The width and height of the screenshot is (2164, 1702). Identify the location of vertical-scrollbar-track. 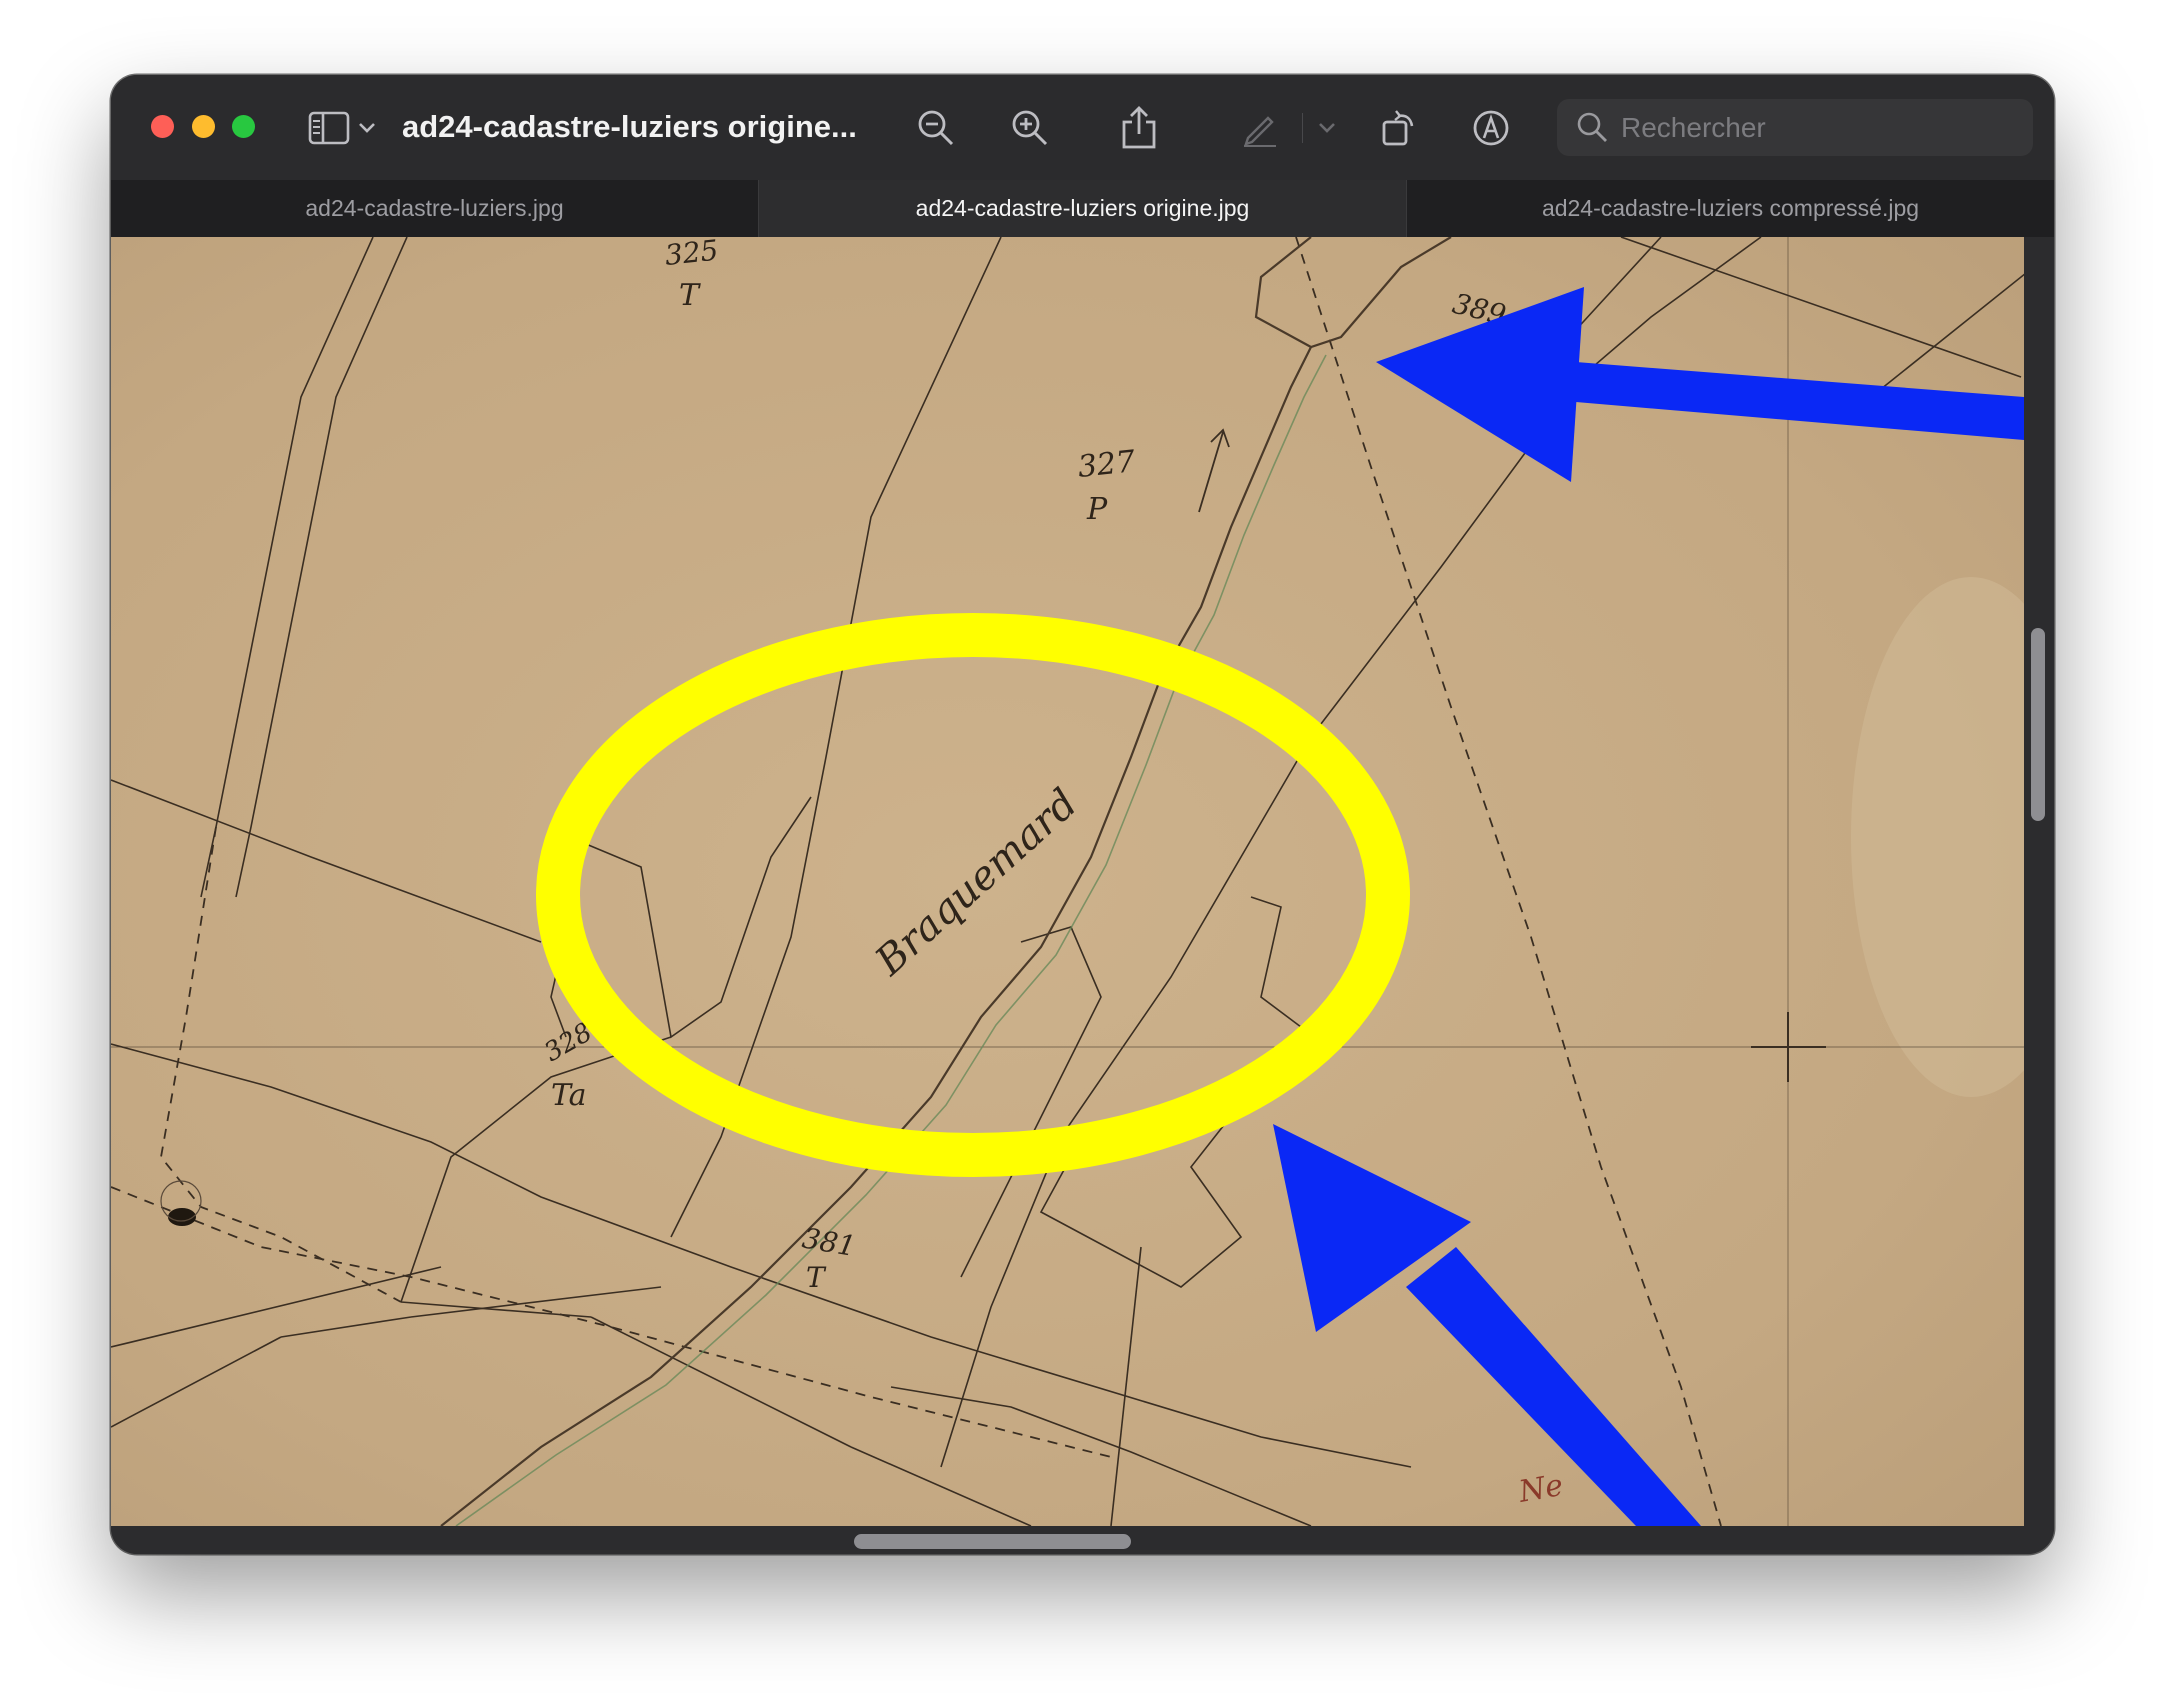
(2039, 881).